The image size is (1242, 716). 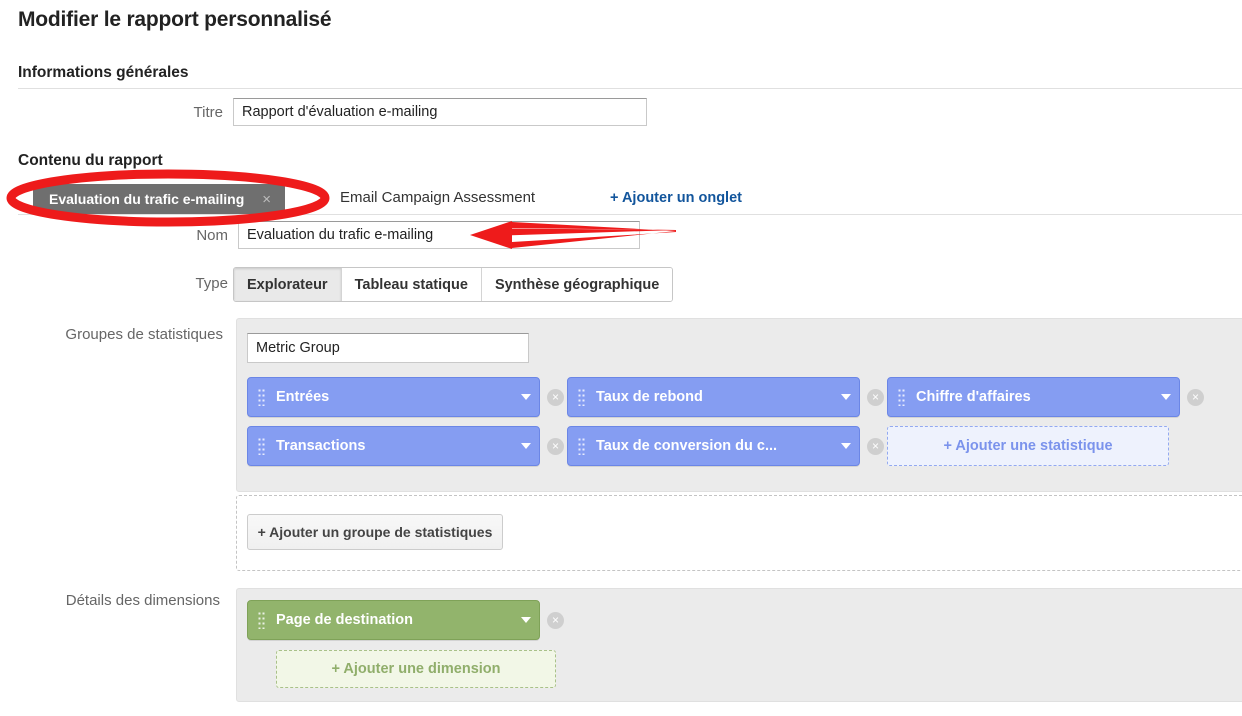 I want to click on tab-label: Evaluation du trafic e-mailing, so click(x=147, y=199).